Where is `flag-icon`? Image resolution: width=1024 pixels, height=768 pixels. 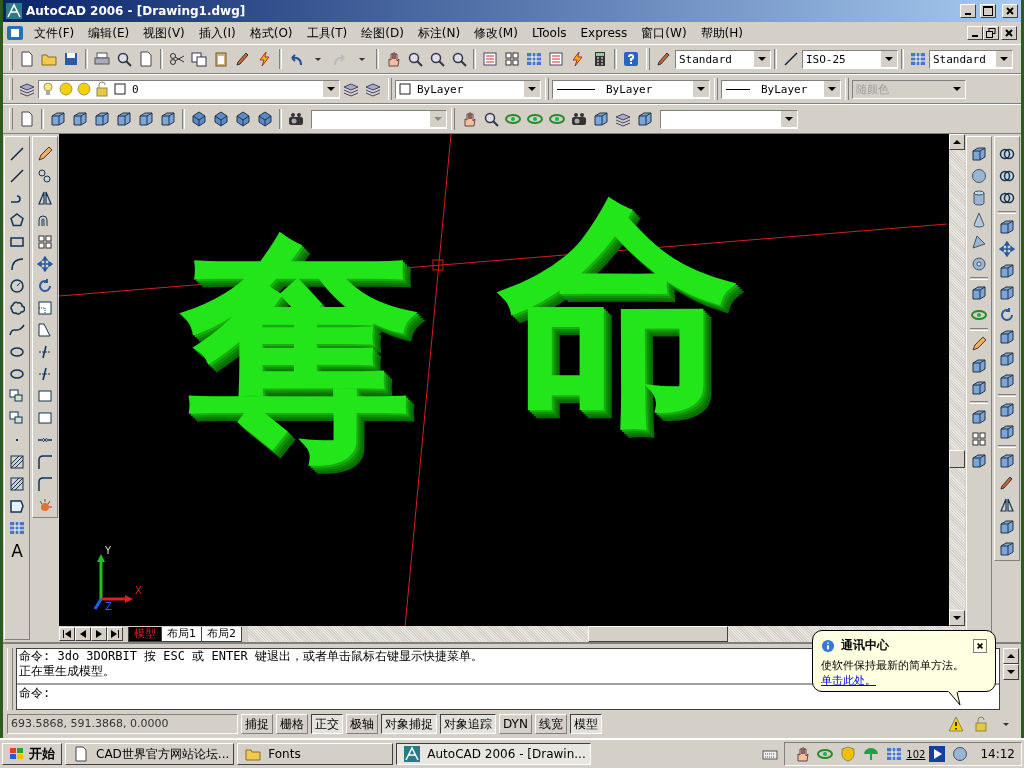 flag-icon is located at coordinates (17, 754).